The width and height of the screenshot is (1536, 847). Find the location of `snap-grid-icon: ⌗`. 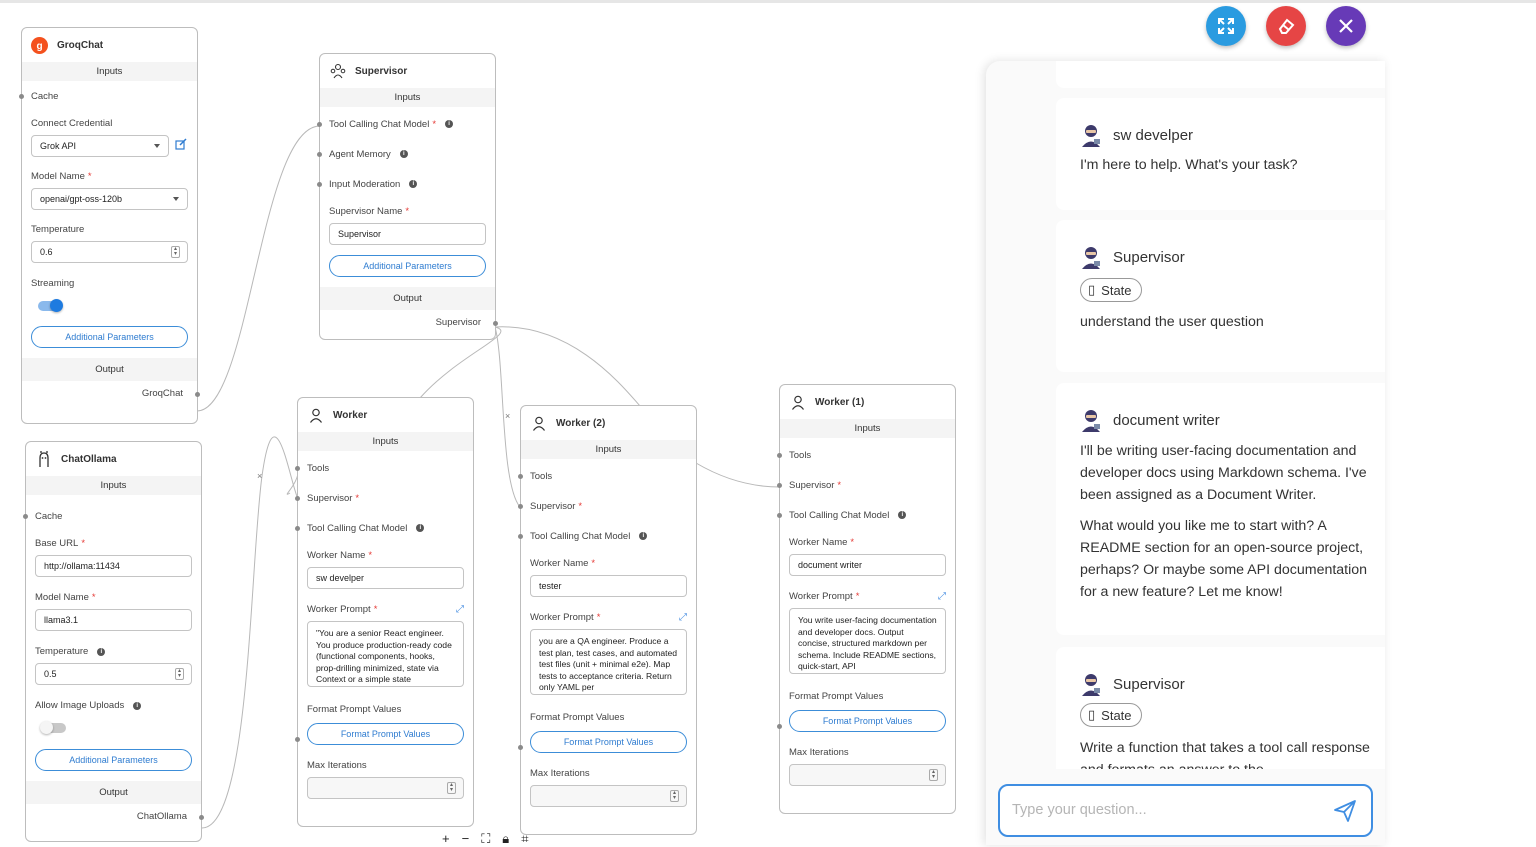

snap-grid-icon: ⌗ is located at coordinates (524, 839).